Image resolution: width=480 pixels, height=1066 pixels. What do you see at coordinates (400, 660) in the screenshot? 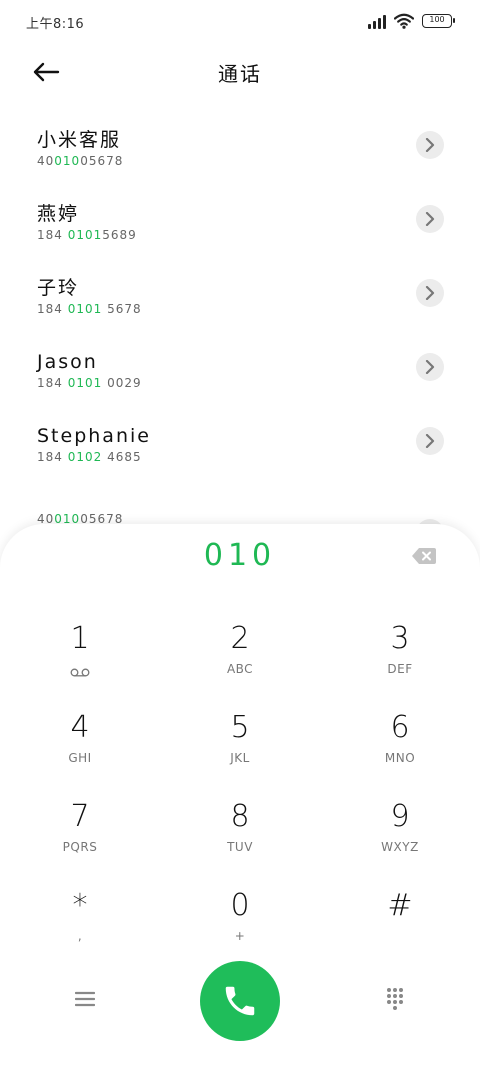
I see `key-3: 3 DEF` at bounding box center [400, 660].